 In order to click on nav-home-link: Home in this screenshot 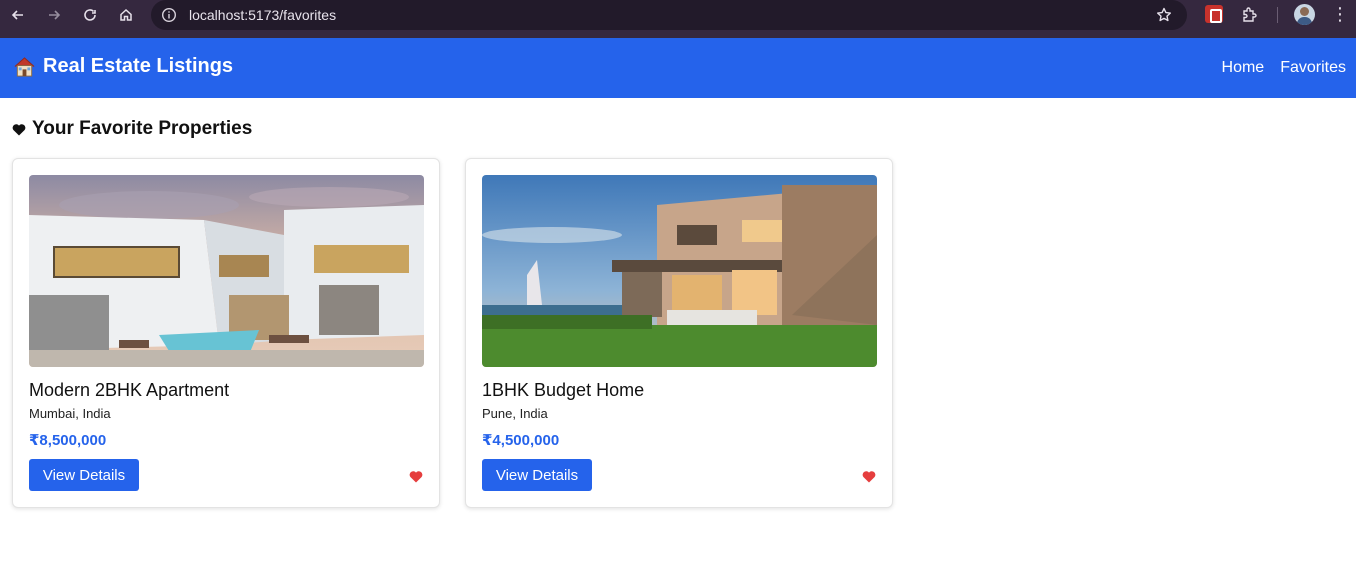, I will do `click(1243, 68)`.